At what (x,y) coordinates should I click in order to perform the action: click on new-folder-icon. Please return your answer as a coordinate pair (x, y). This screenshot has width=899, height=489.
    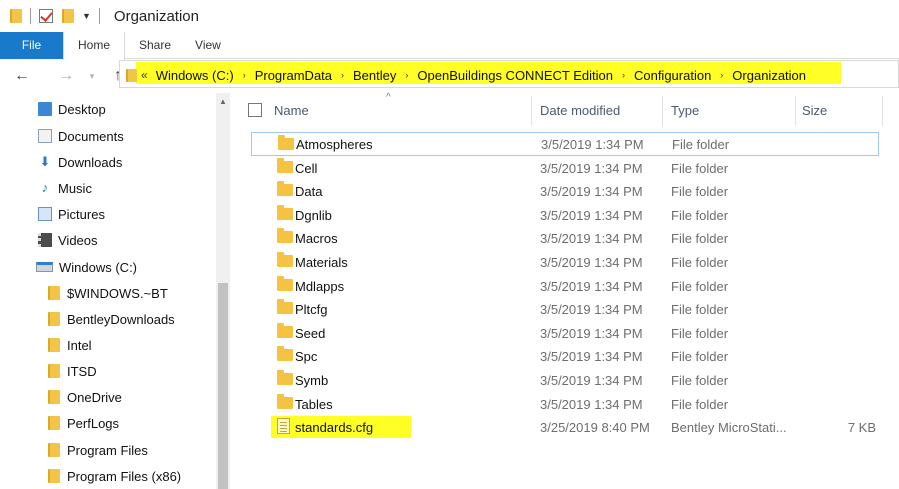
    Looking at the image, I should click on (68, 16).